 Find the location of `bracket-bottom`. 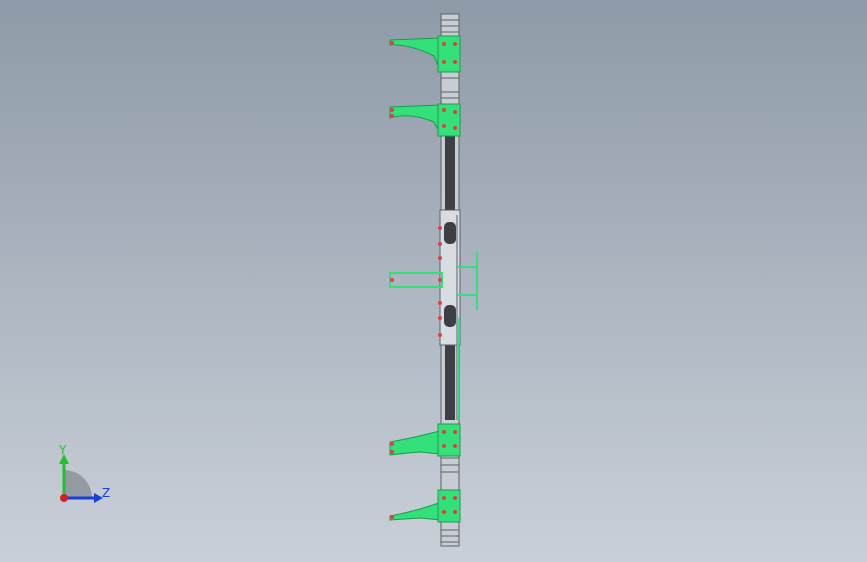

bracket-bottom is located at coordinates (425, 506).